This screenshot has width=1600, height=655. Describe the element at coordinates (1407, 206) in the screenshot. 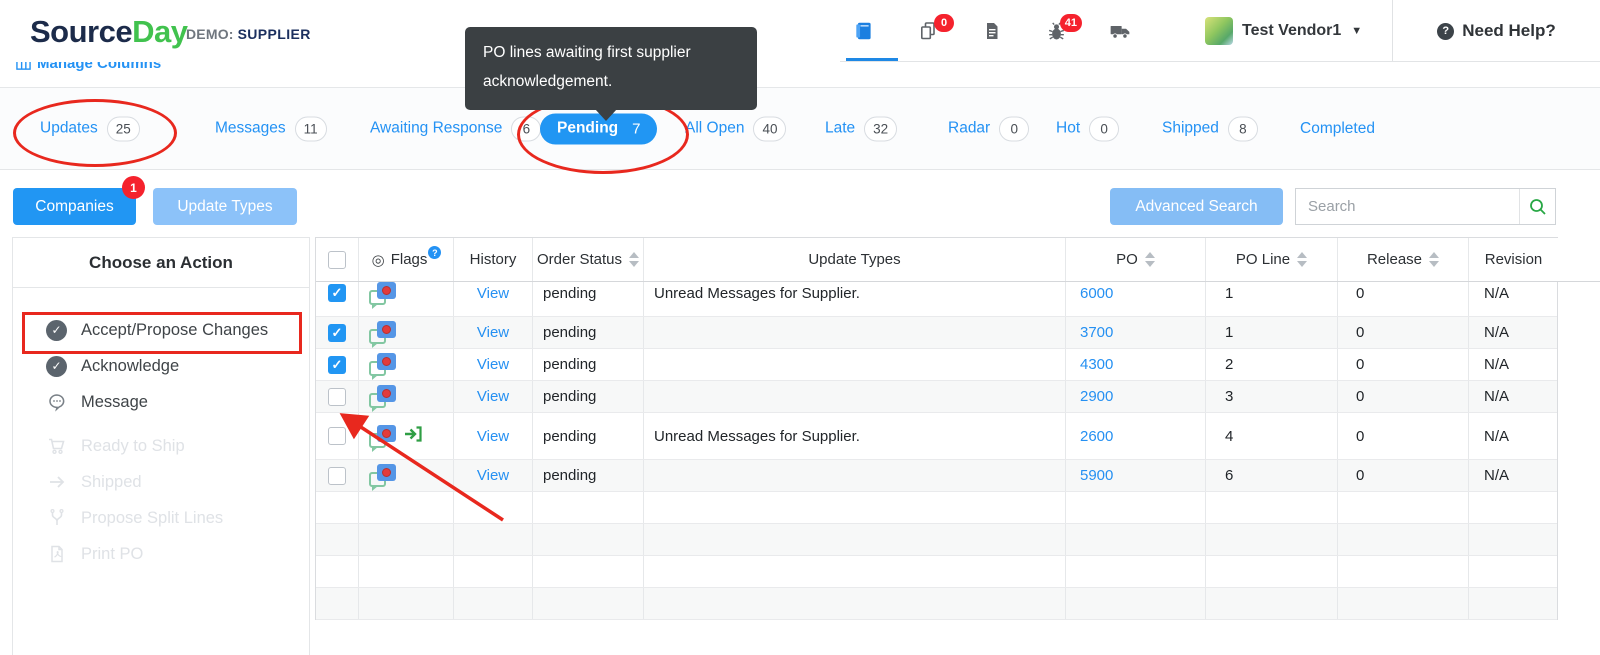

I see `search-input` at that location.